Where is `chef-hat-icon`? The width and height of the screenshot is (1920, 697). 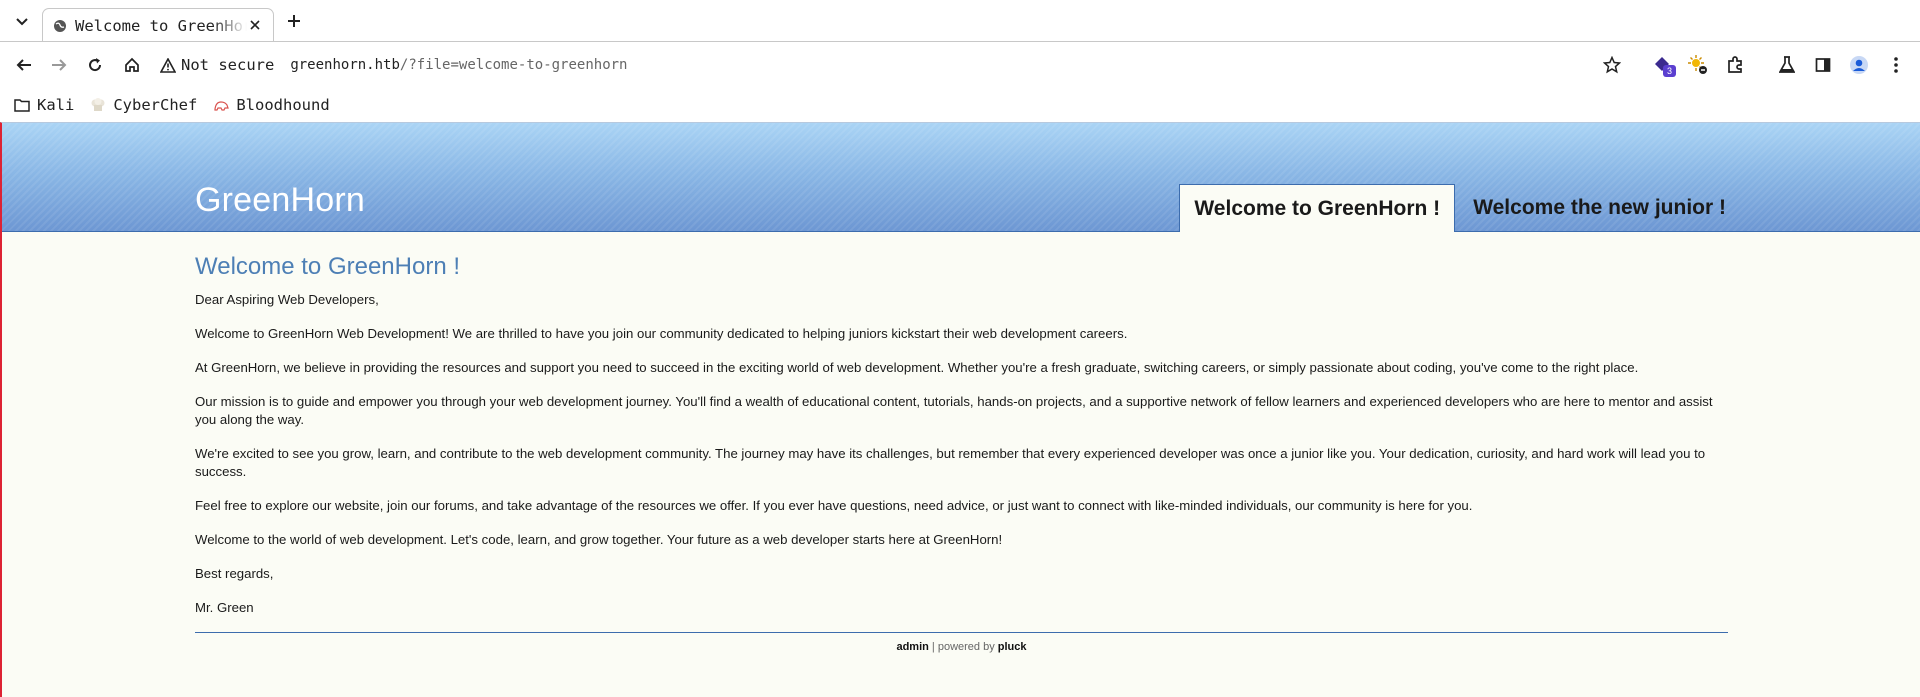 chef-hat-icon is located at coordinates (98, 105).